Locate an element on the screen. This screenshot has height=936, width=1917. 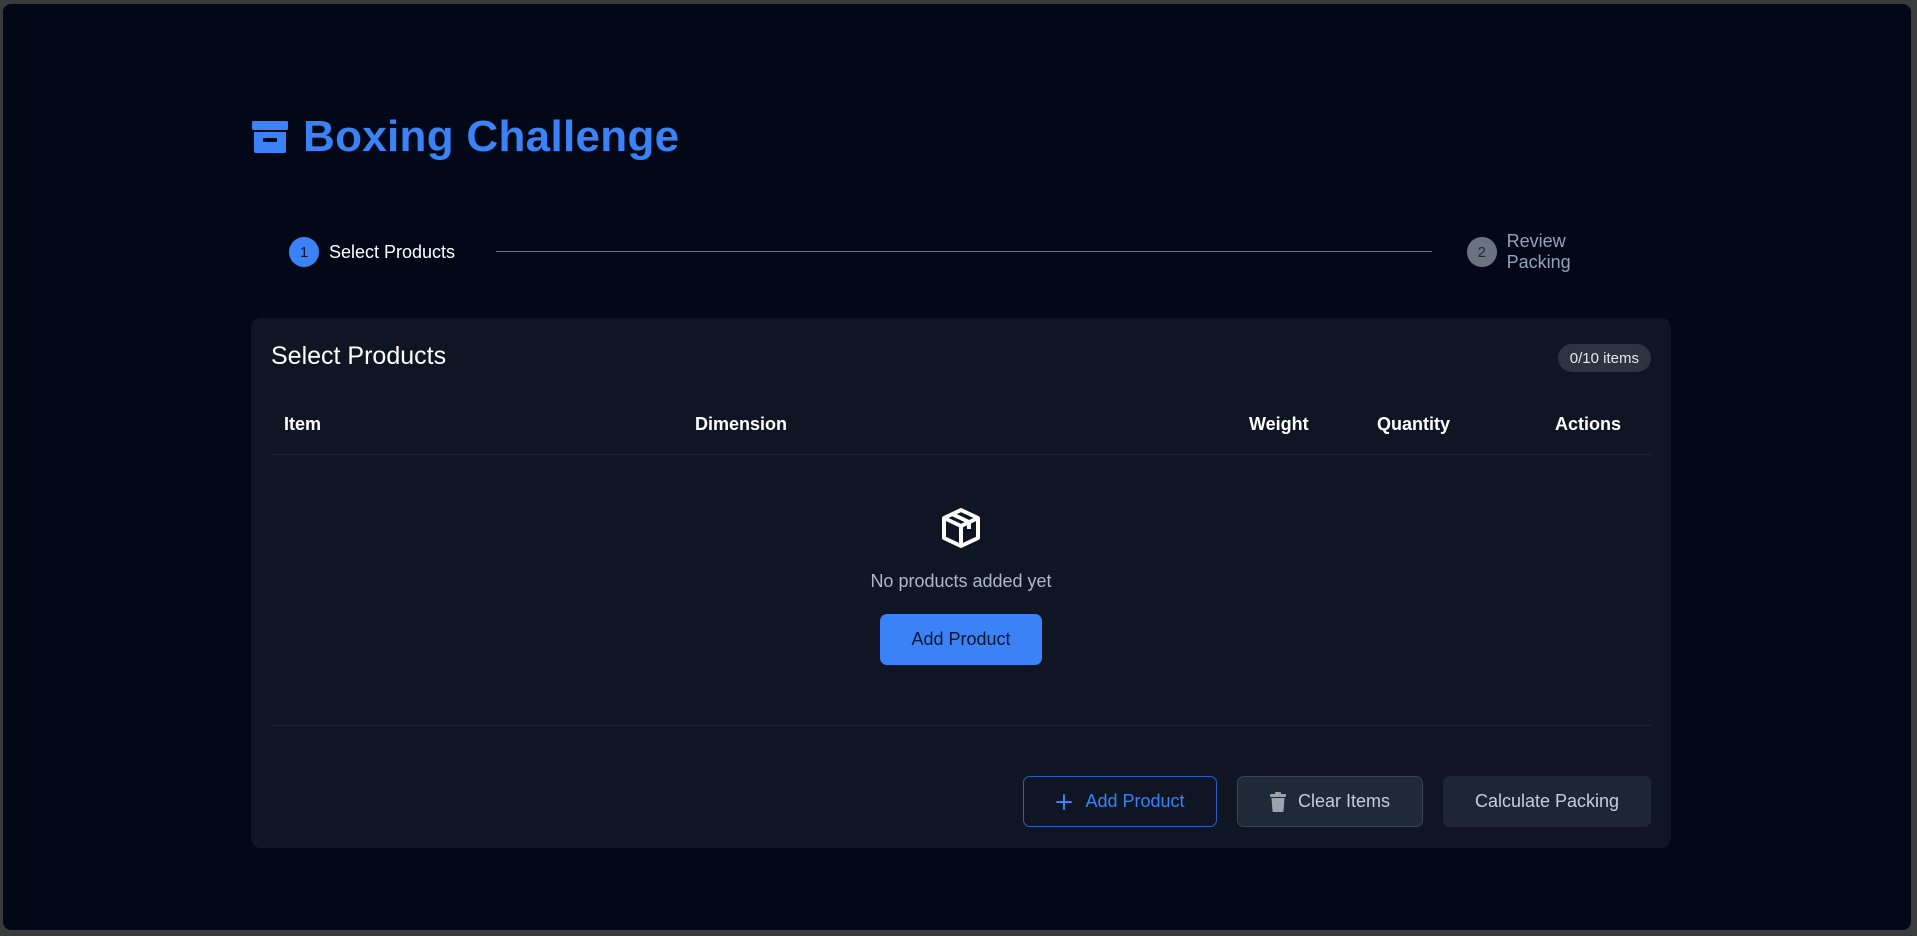
button-label: Clear Items is located at coordinates (1344, 801).